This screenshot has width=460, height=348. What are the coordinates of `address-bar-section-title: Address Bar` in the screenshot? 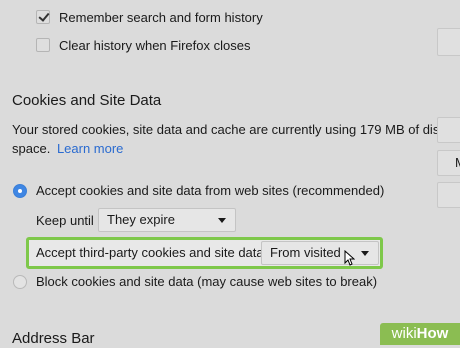 It's located at (53, 338).